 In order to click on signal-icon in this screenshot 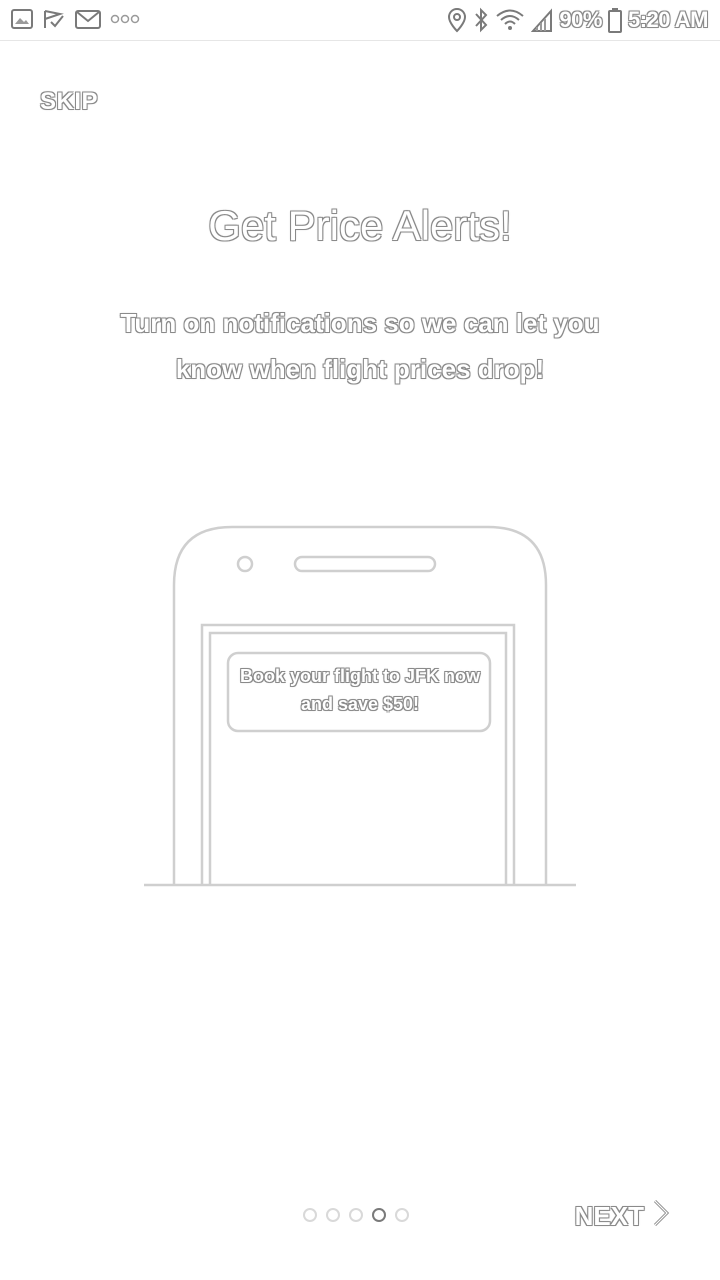, I will do `click(542, 20)`.